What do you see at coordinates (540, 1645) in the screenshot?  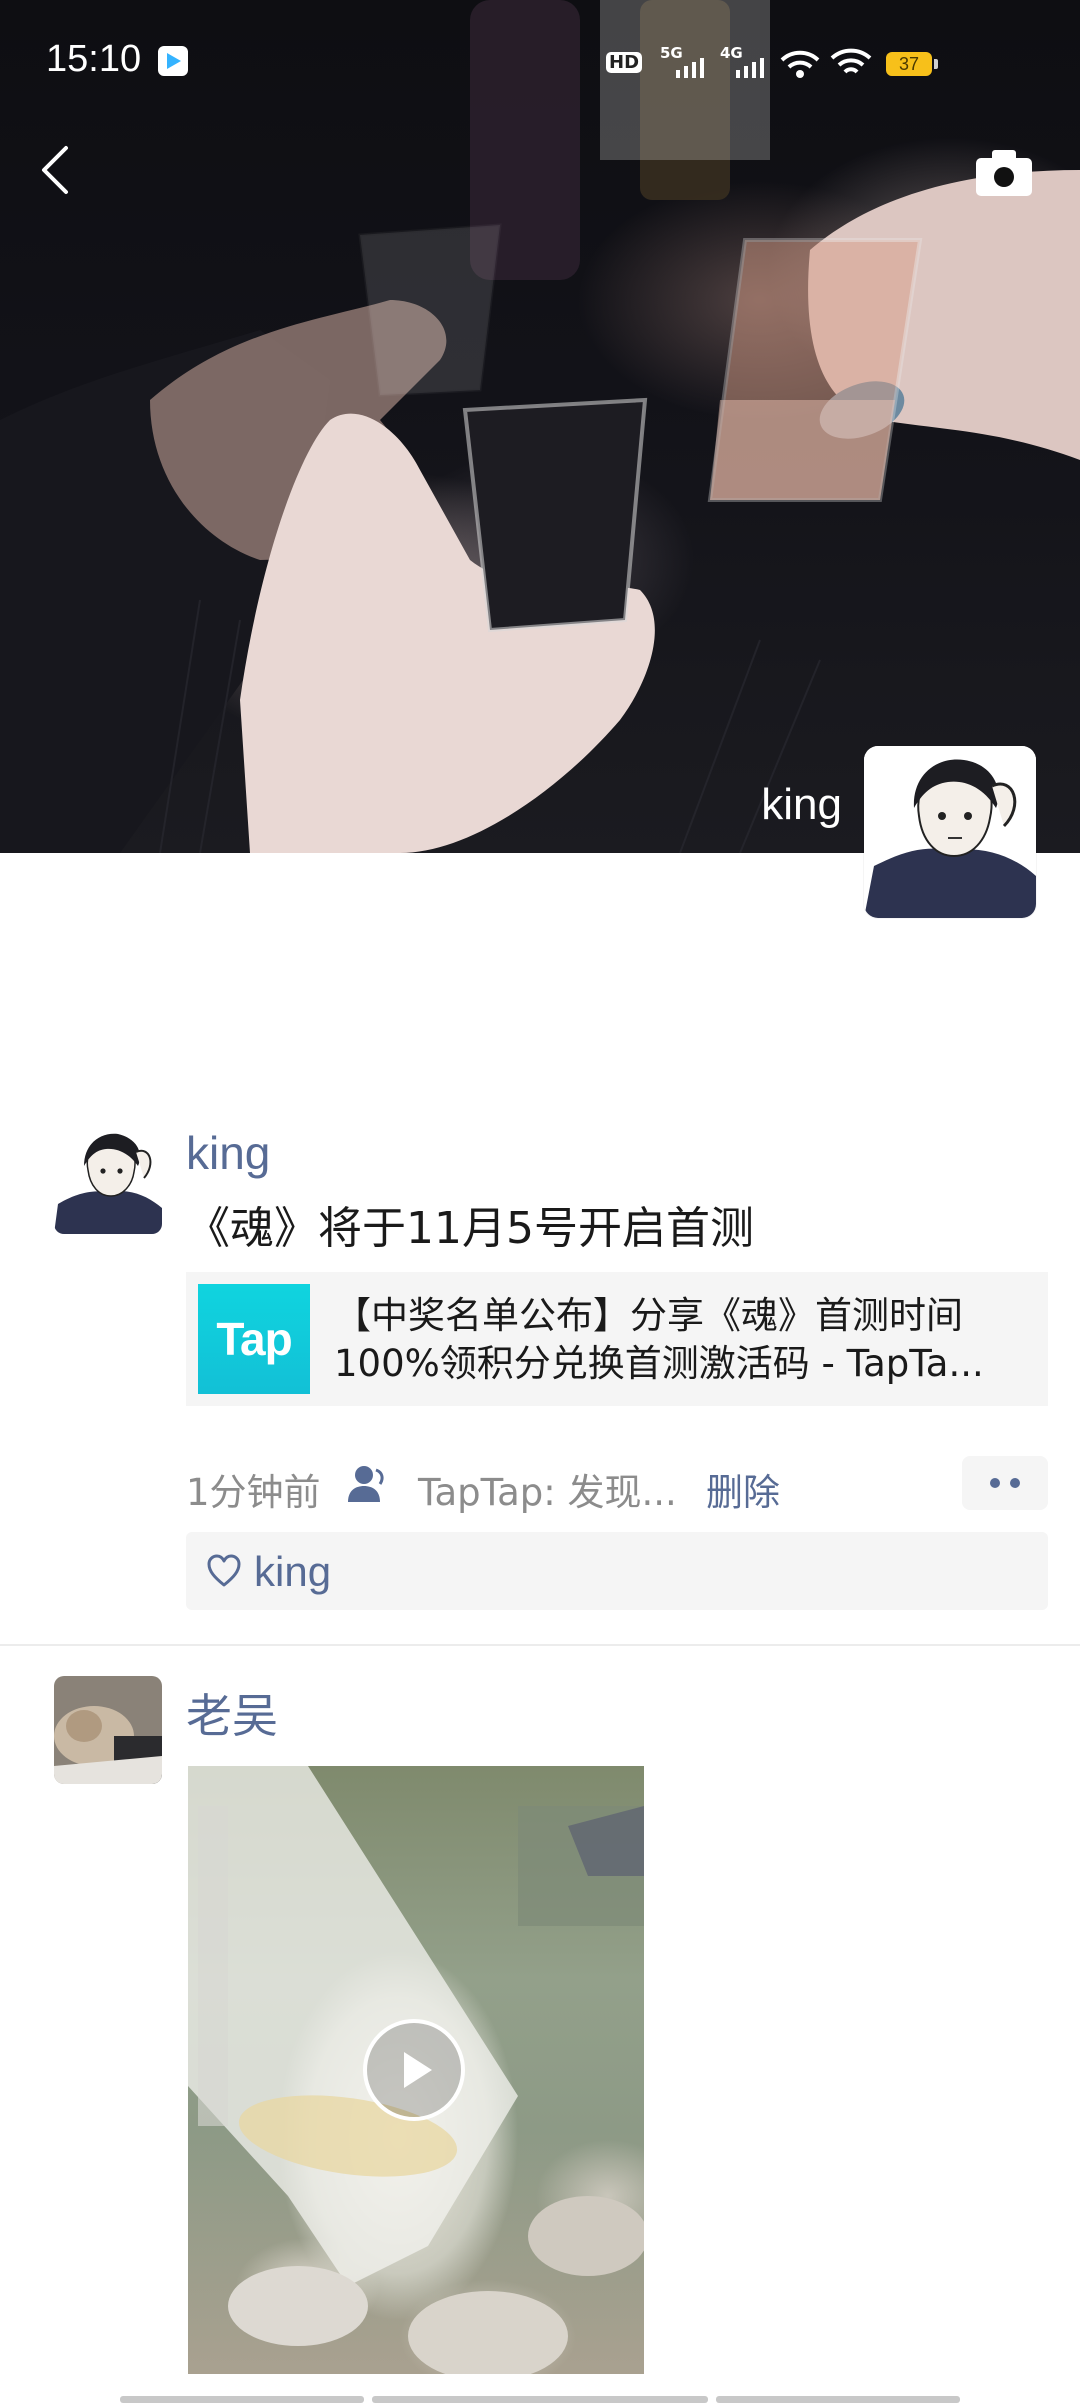 I see `feed-divider` at bounding box center [540, 1645].